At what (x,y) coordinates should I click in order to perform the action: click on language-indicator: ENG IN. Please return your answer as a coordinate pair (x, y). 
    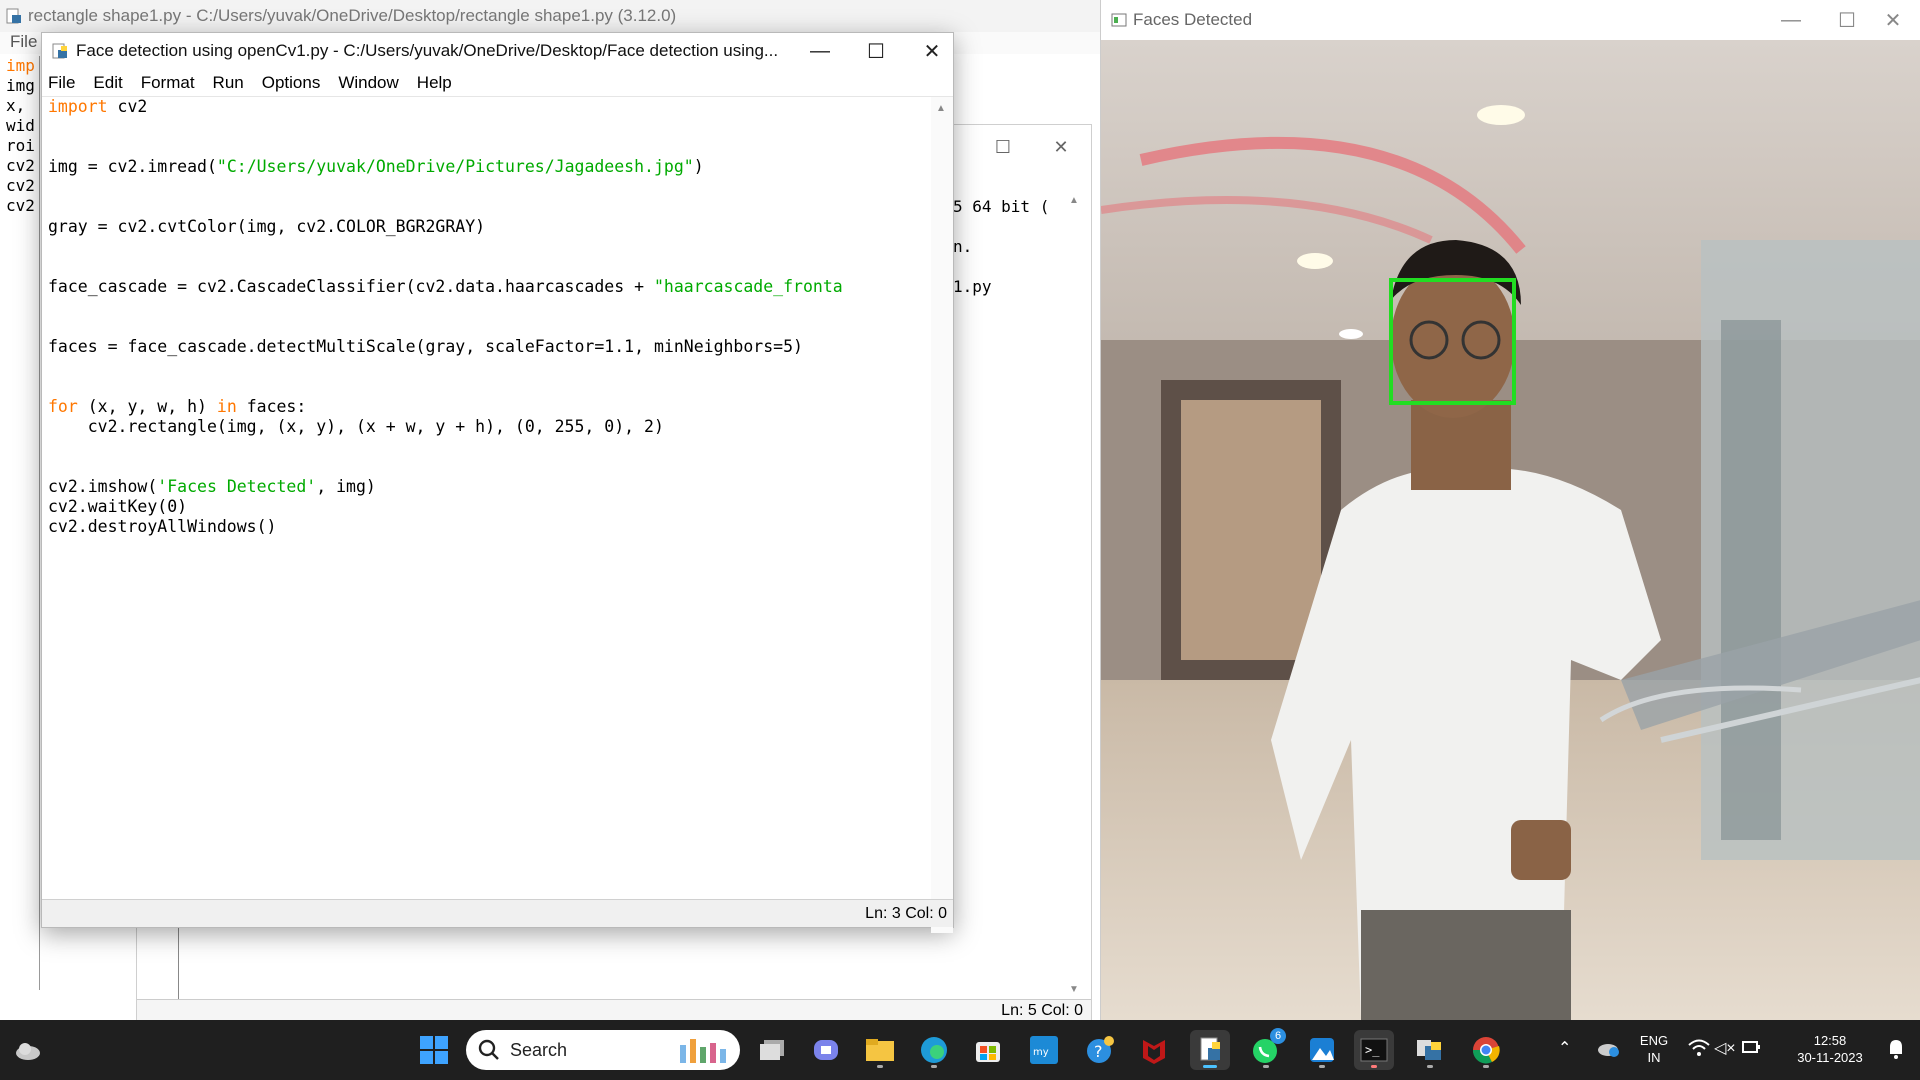
    Looking at the image, I should click on (1654, 1049).